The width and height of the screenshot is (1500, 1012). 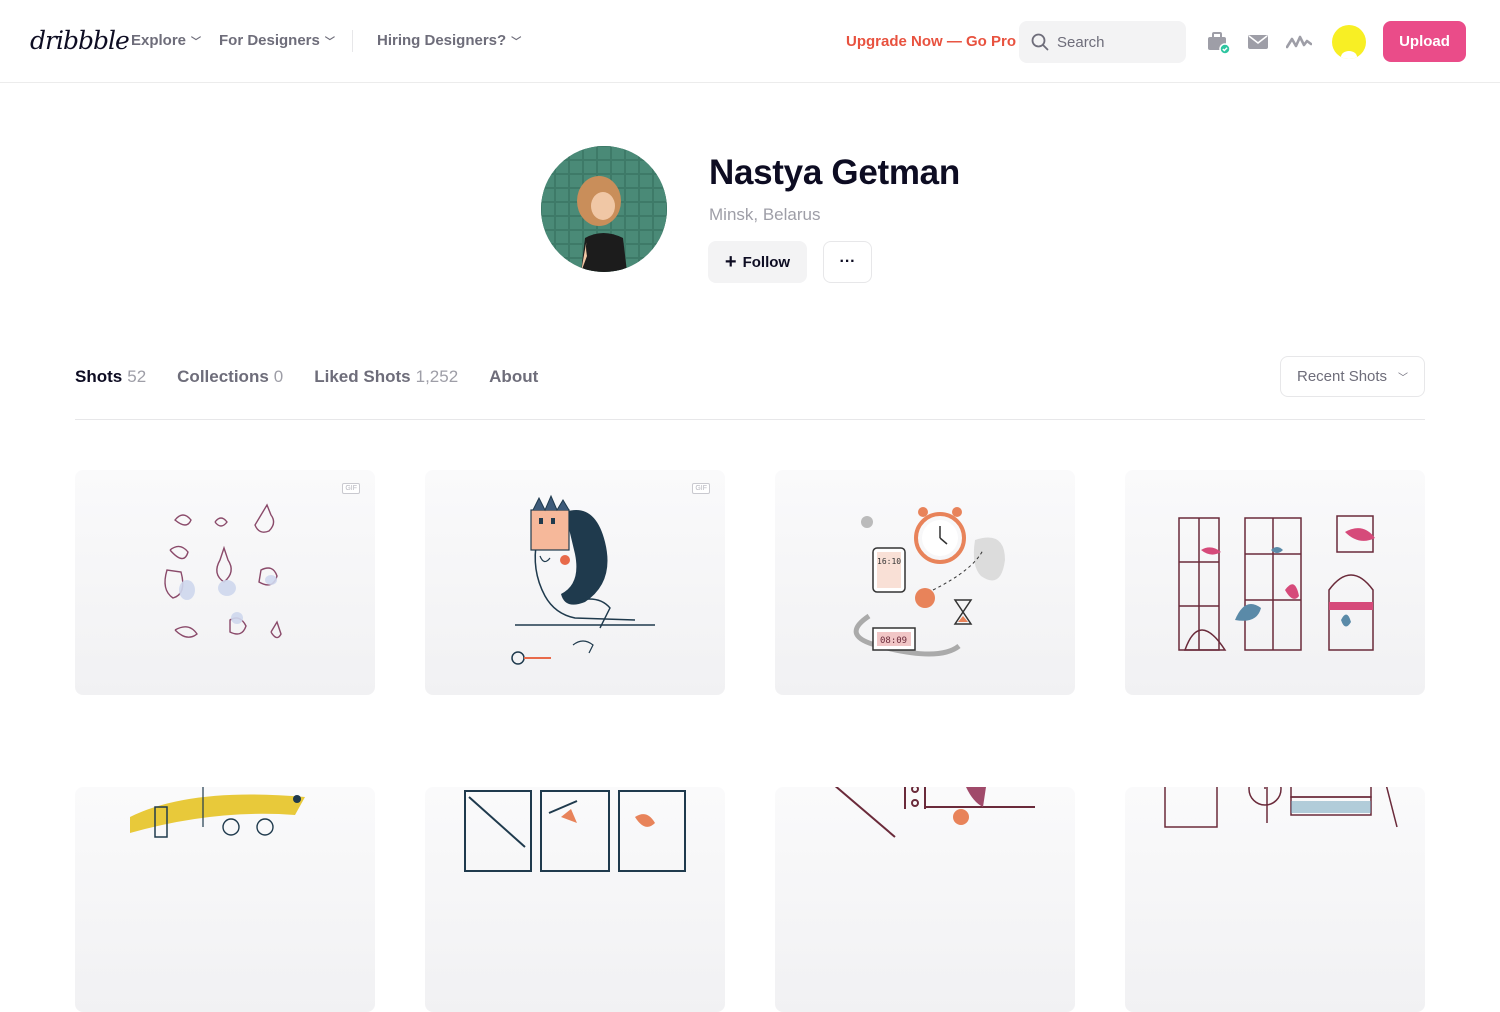 I want to click on search-box, so click(x=1102, y=42).